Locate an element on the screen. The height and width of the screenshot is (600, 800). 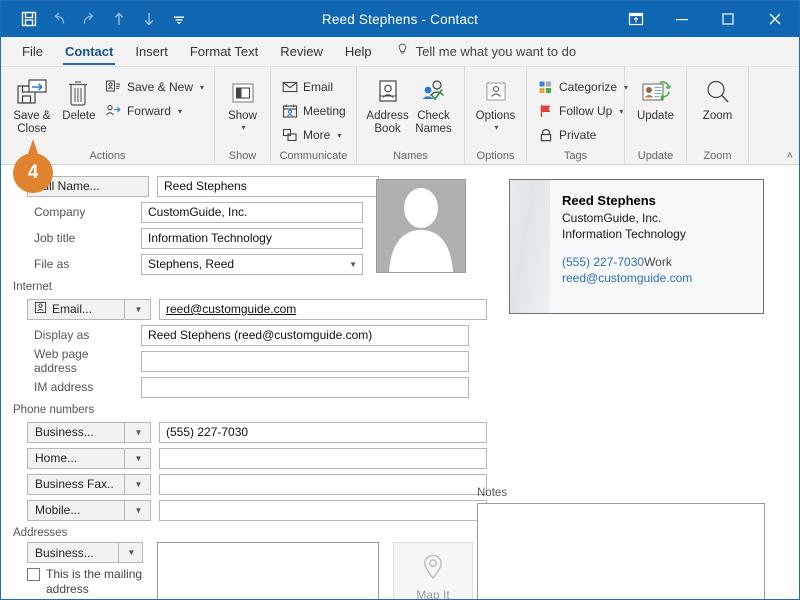
phone-input-business: (555) 227-7030 is located at coordinates (323, 432).